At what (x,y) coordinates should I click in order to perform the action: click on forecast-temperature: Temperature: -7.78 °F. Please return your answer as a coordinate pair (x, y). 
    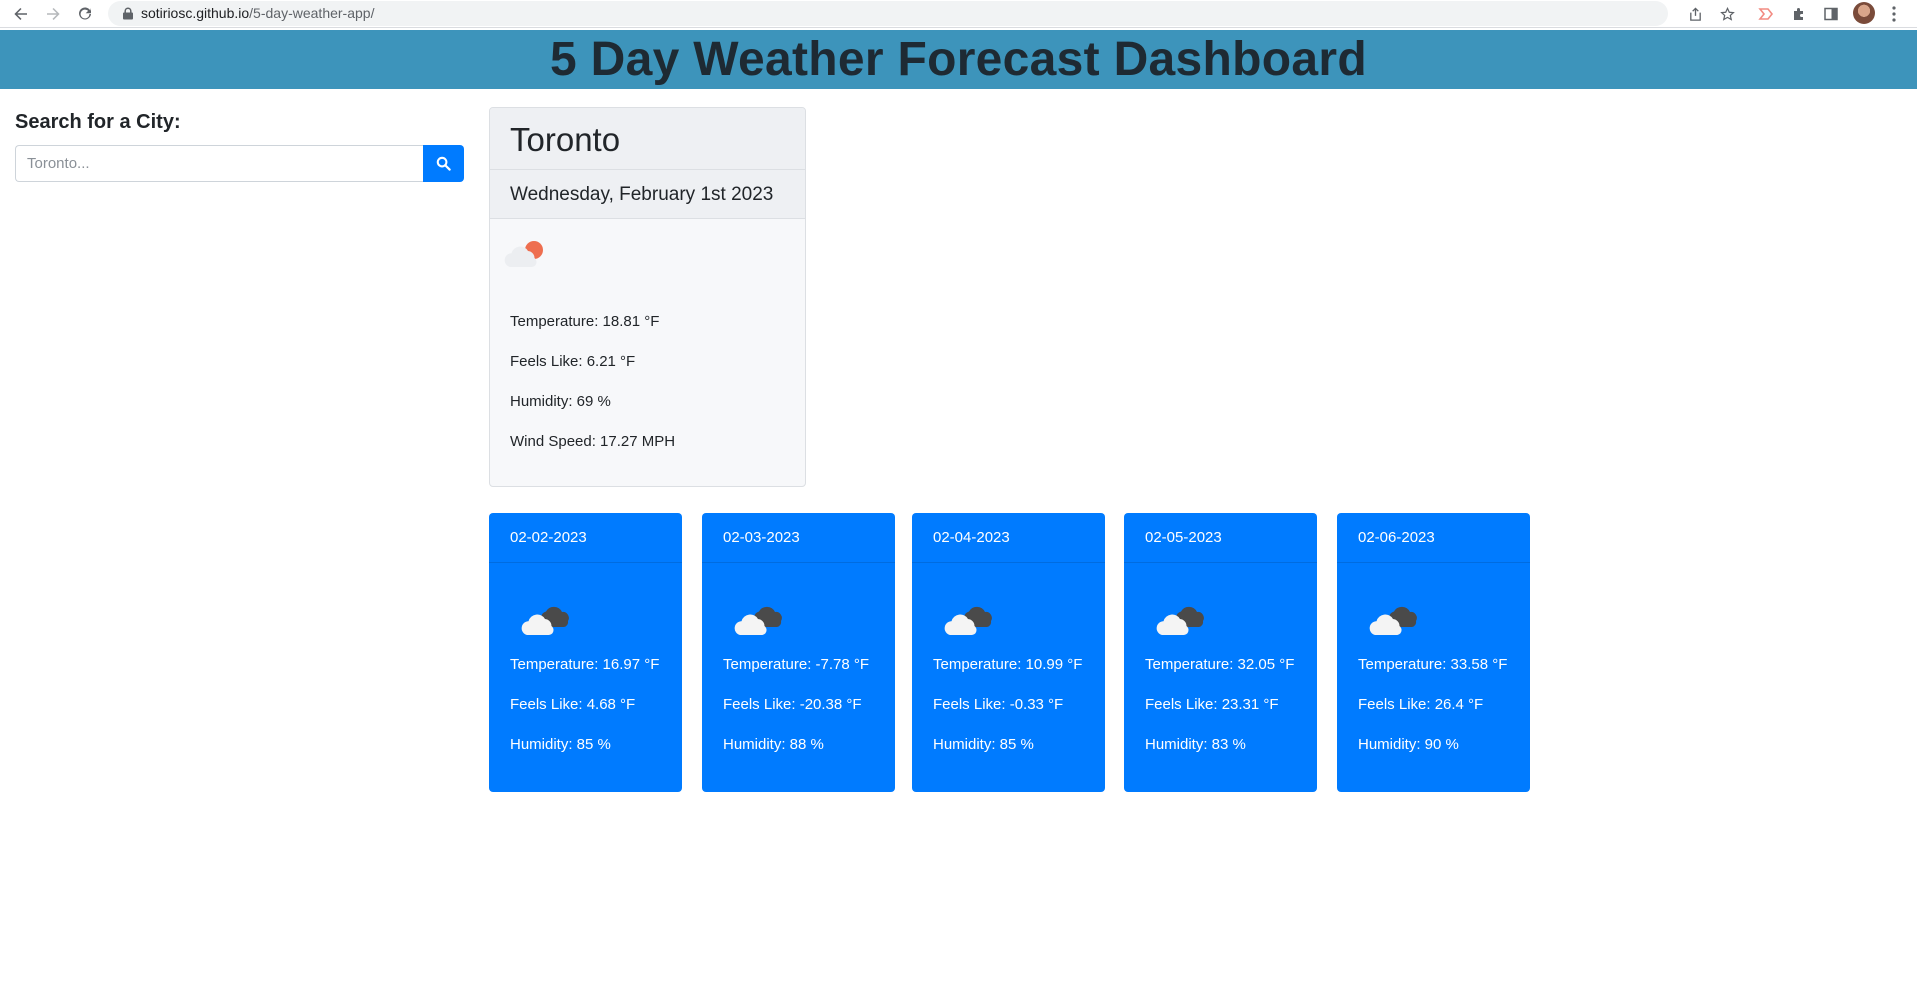
    Looking at the image, I should click on (796, 664).